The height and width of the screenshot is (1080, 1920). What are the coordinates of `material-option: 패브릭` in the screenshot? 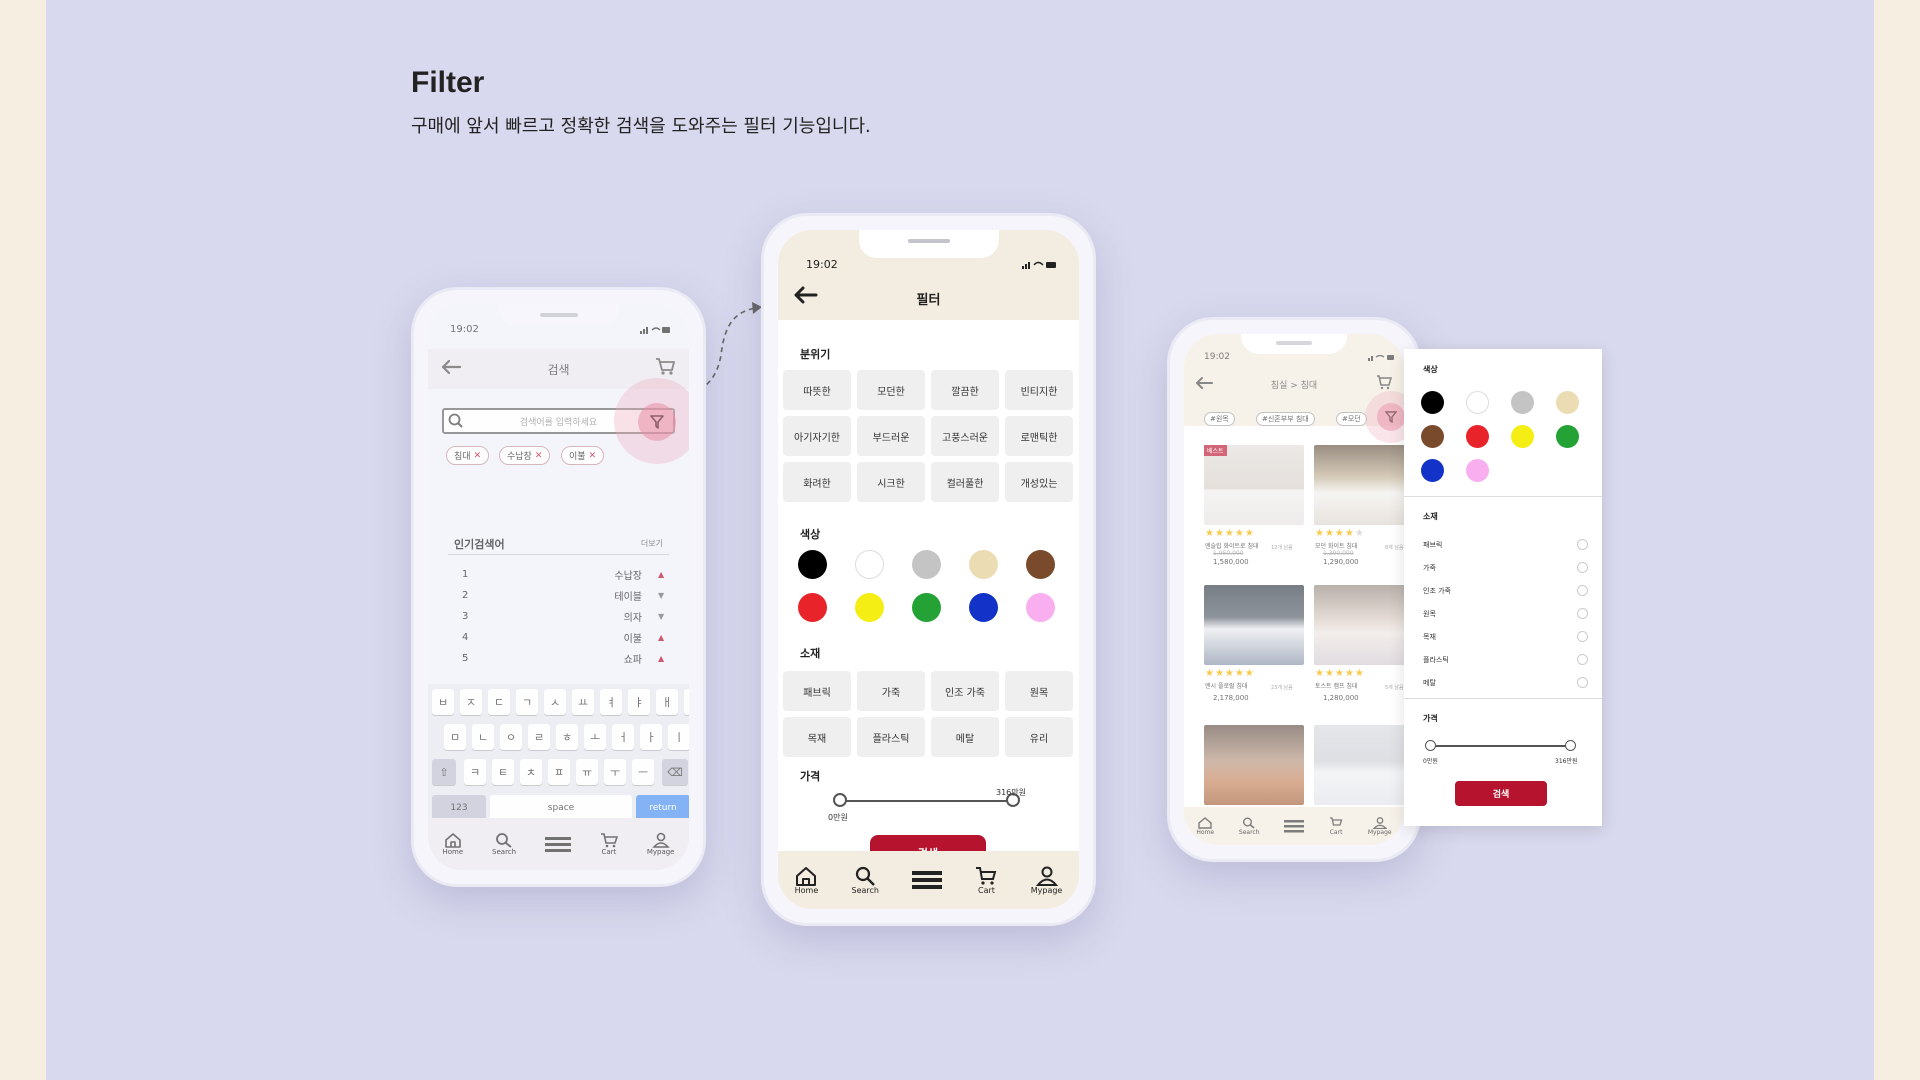 It's located at (1505, 544).